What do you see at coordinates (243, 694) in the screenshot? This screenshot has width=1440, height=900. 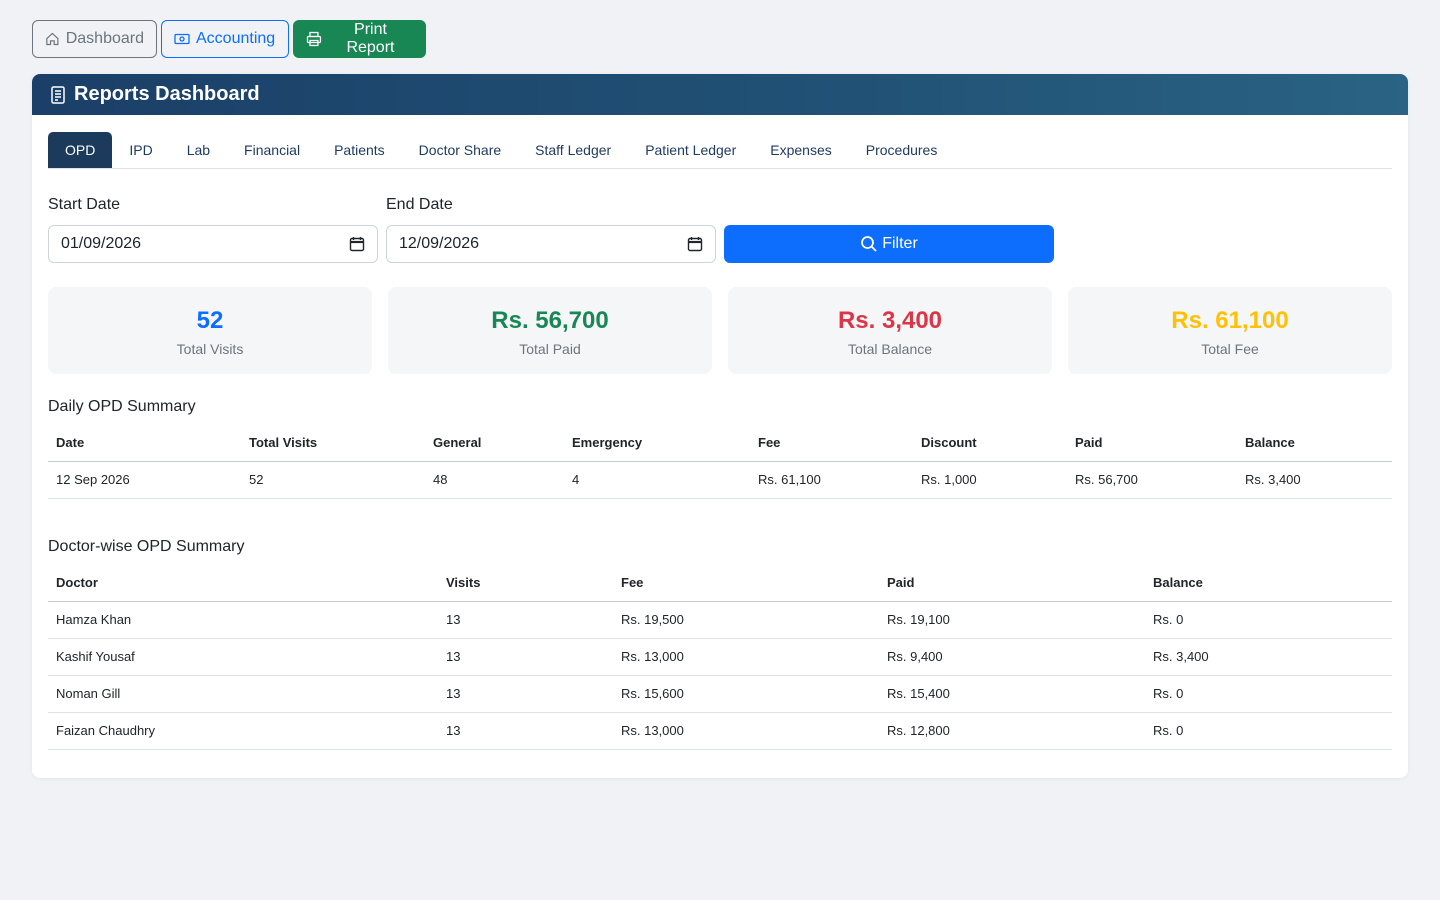 I see `table-cell: Noman Gill` at bounding box center [243, 694].